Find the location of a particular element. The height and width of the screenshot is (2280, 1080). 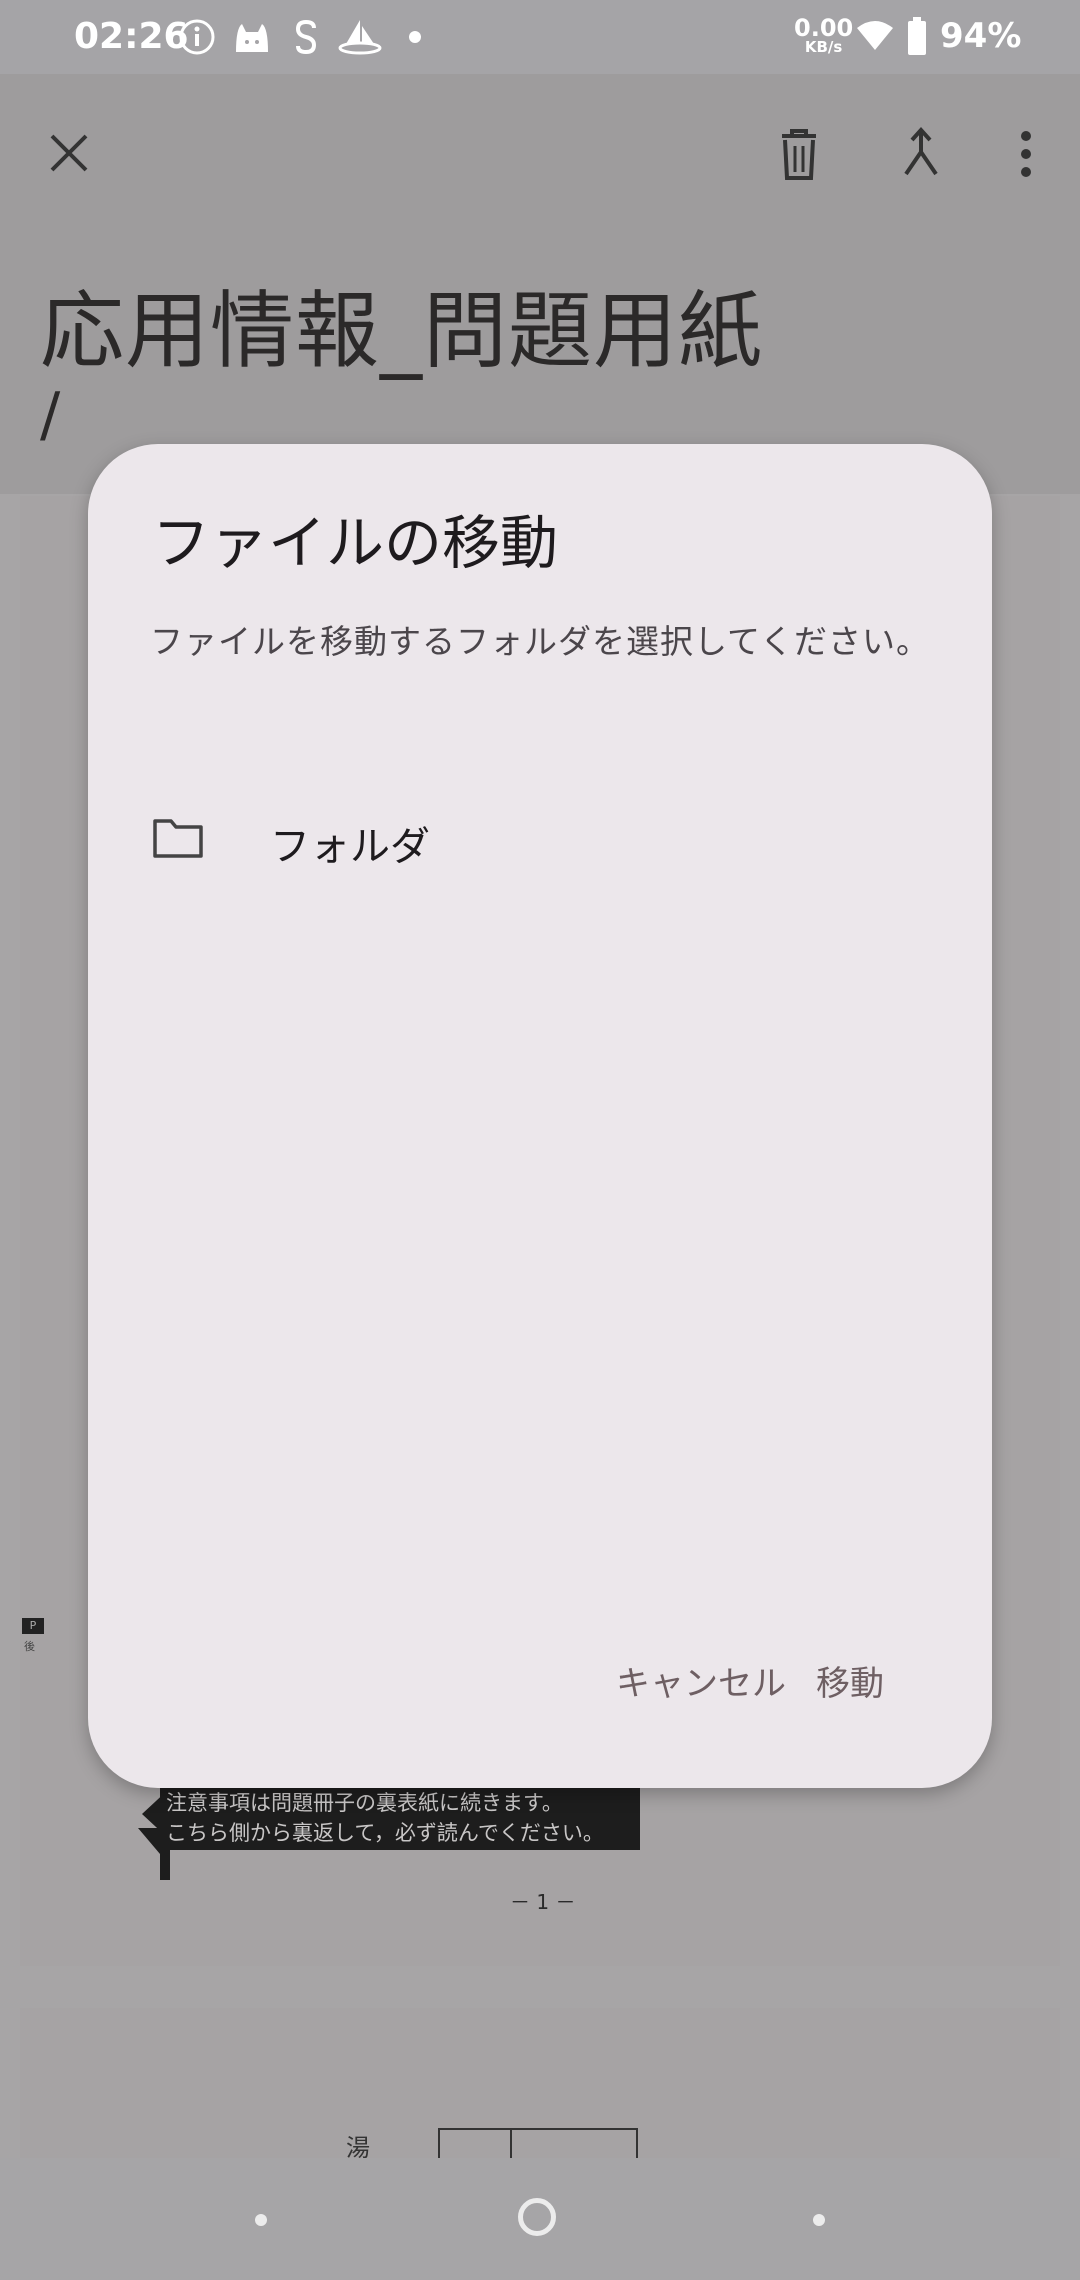

ship-icon is located at coordinates (360, 37).